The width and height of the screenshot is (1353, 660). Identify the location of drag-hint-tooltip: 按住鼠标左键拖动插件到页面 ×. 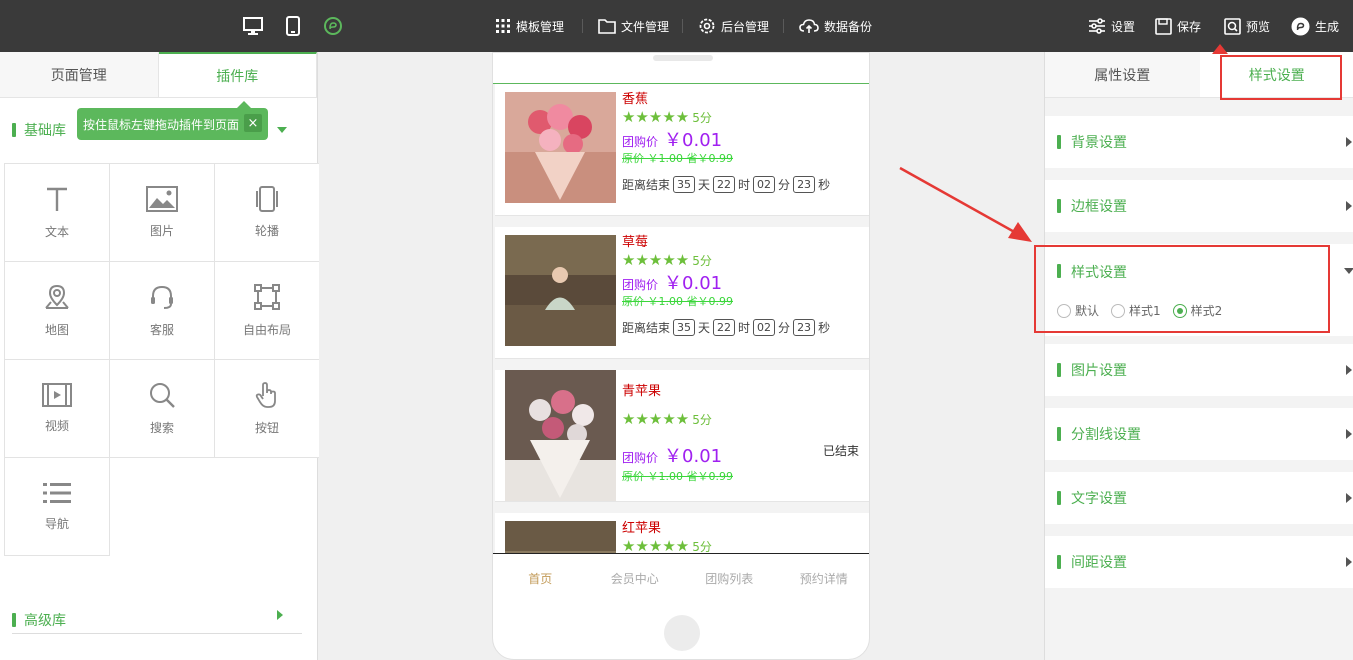
(172, 120).